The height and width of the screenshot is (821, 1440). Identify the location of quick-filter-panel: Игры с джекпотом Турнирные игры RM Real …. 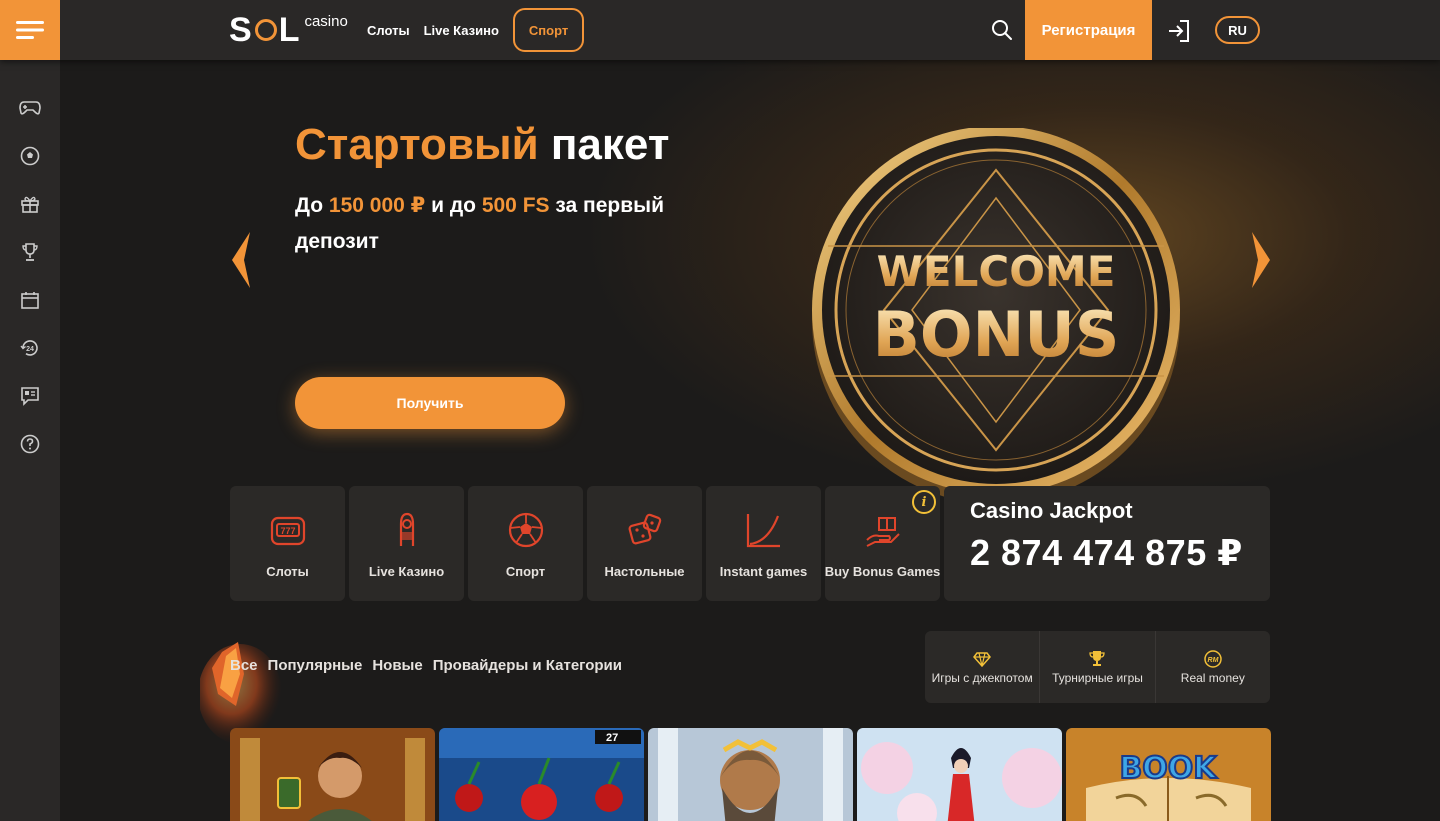
(1097, 667).